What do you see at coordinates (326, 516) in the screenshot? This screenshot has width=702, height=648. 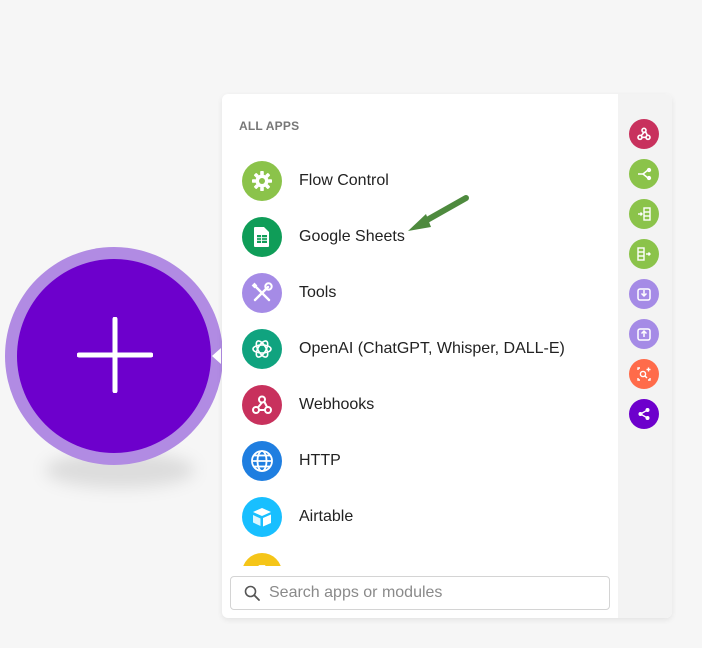 I see `app-label: Airtable` at bounding box center [326, 516].